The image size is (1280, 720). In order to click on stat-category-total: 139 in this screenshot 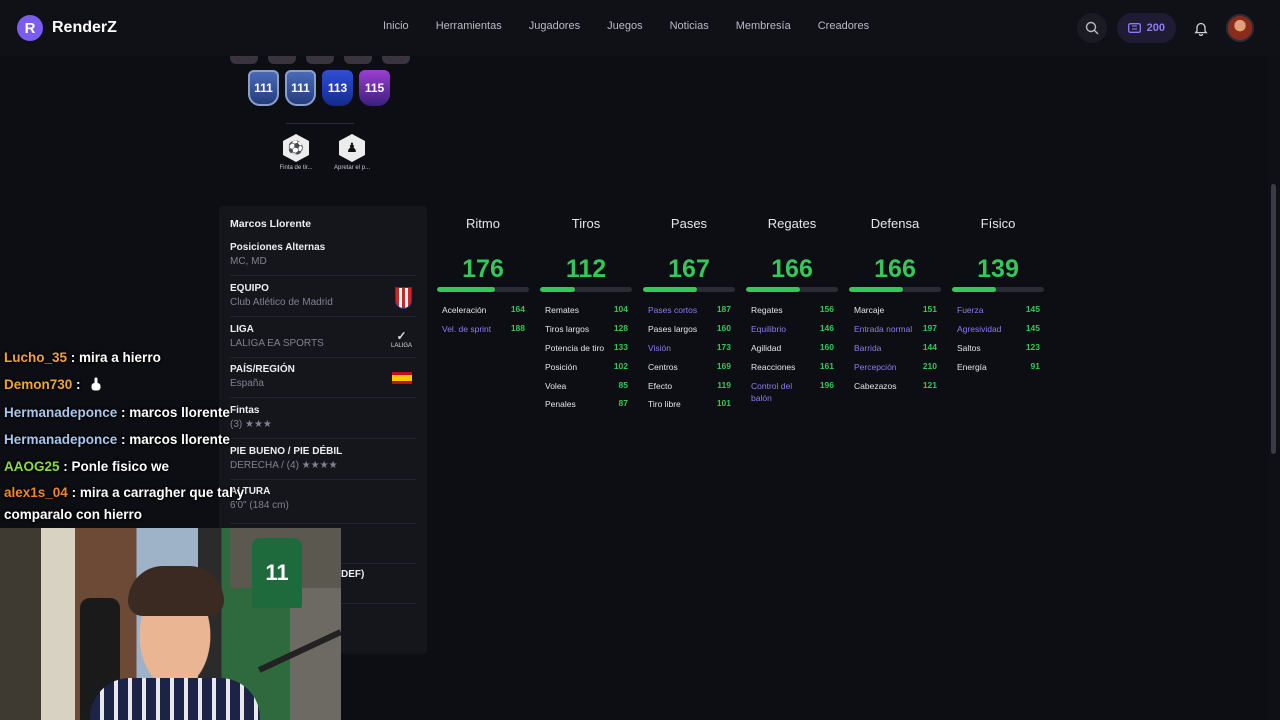, I will do `click(998, 269)`.